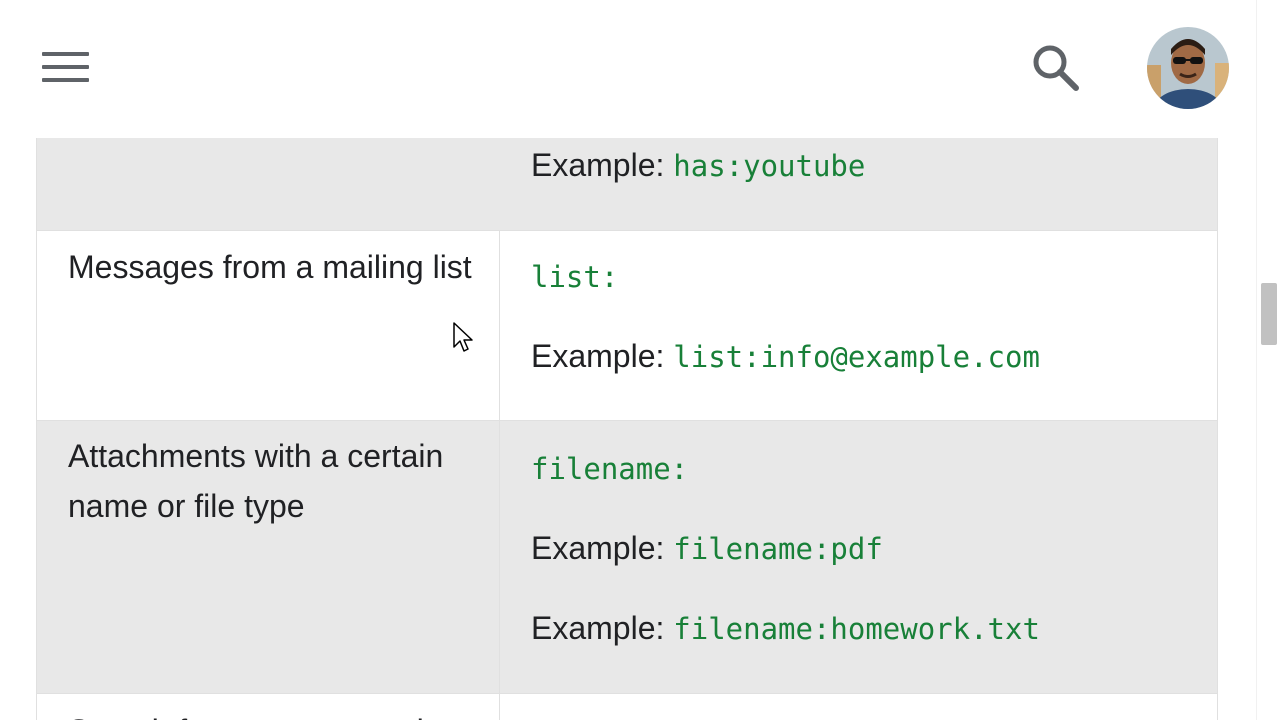 This screenshot has width=1280, height=720. I want to click on mouse-pointer-icon, so click(464, 338).